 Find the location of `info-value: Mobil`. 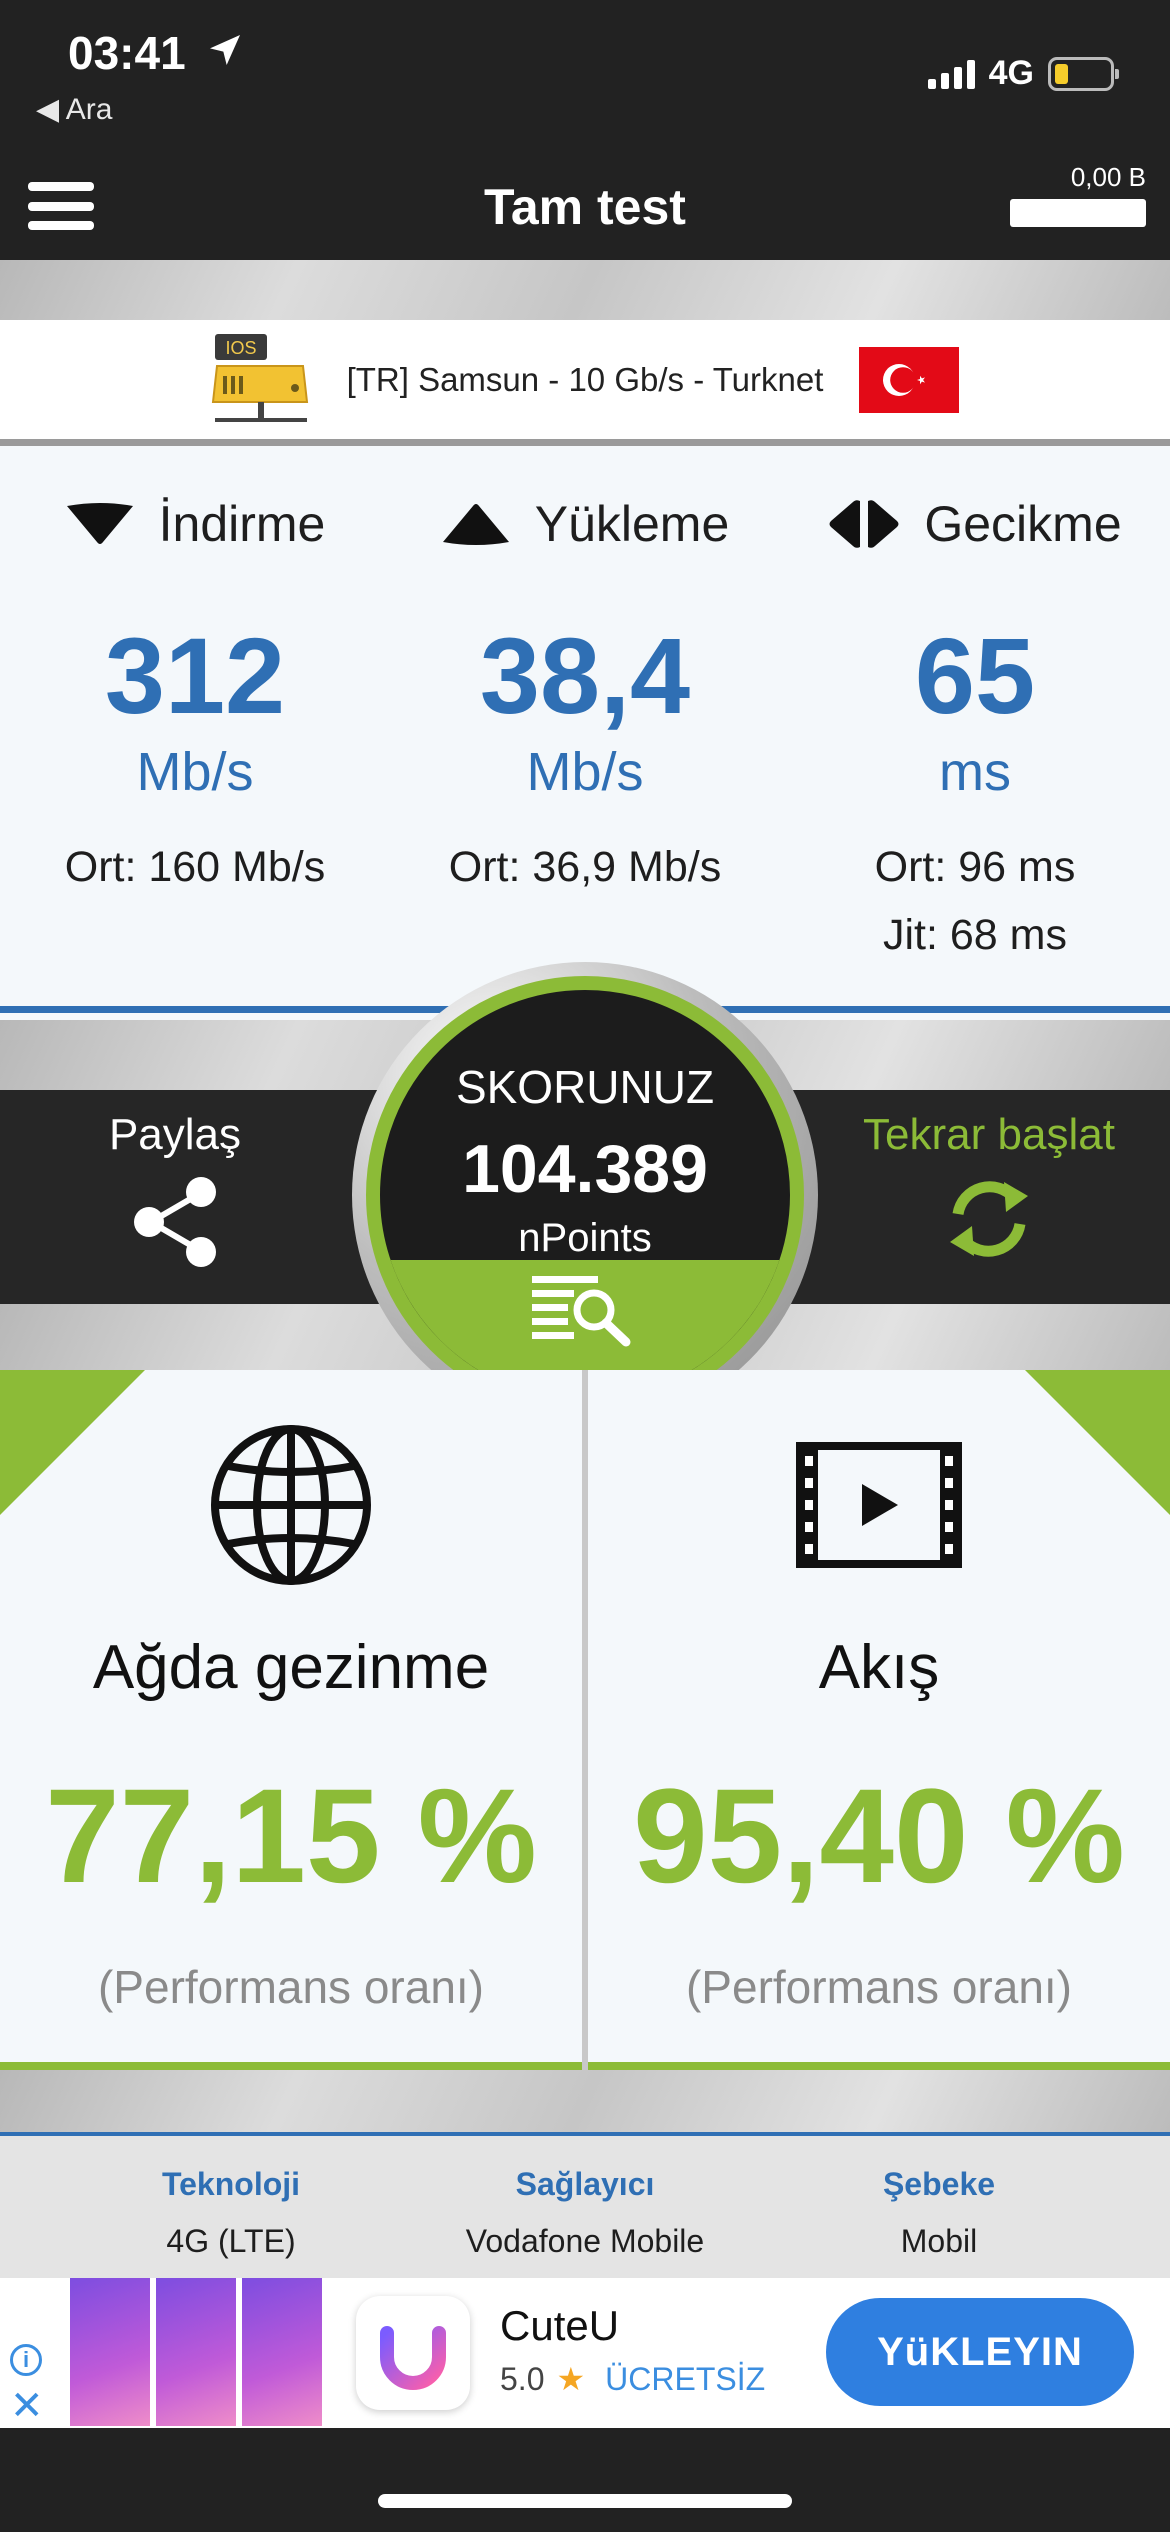

info-value: Mobil is located at coordinates (939, 2241).